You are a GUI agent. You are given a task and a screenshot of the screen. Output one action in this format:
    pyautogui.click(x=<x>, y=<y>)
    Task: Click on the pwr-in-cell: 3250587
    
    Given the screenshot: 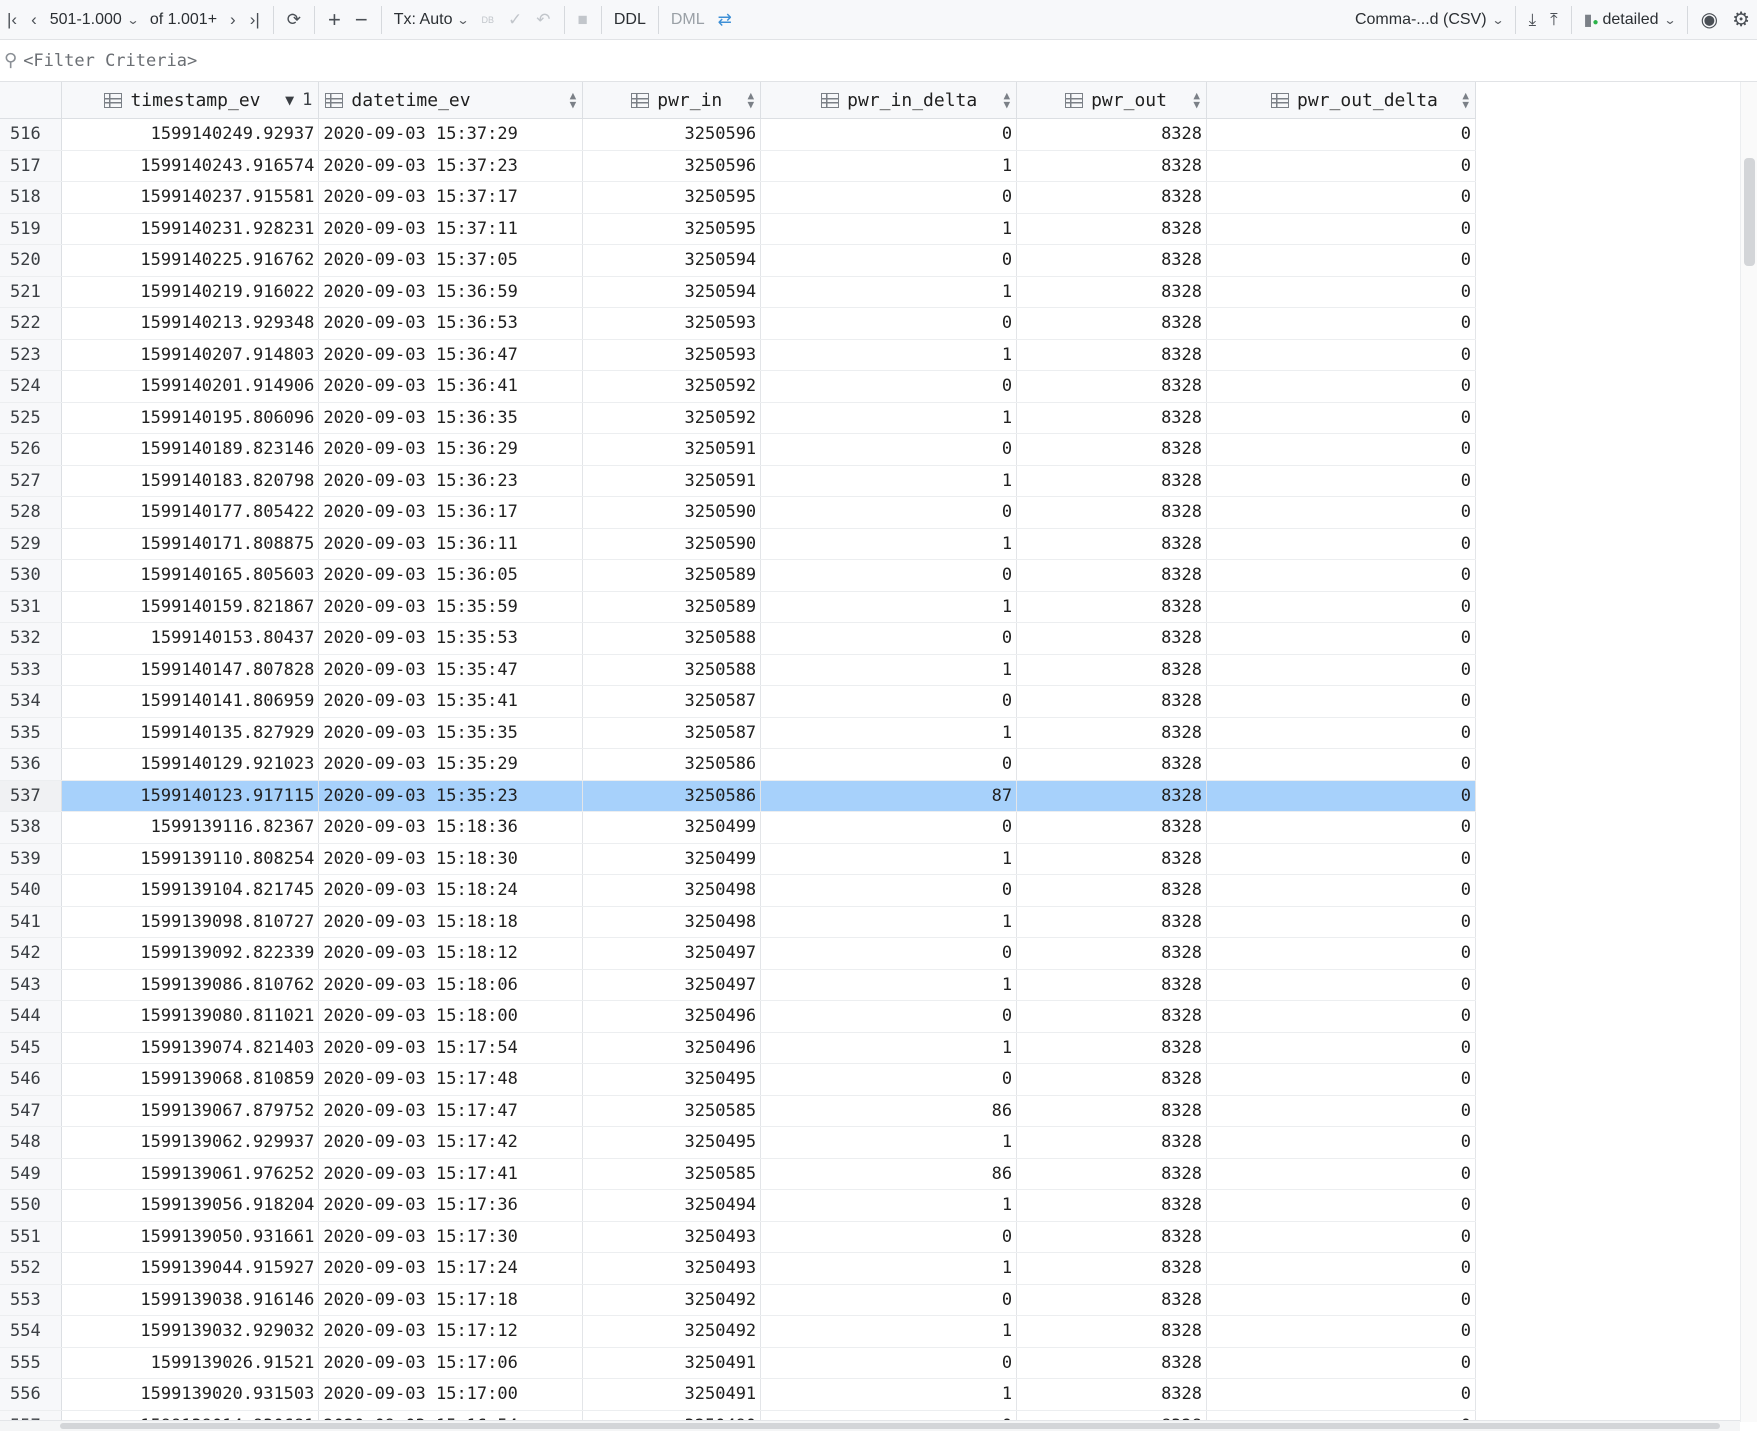 What is the action you would take?
    pyautogui.click(x=672, y=733)
    